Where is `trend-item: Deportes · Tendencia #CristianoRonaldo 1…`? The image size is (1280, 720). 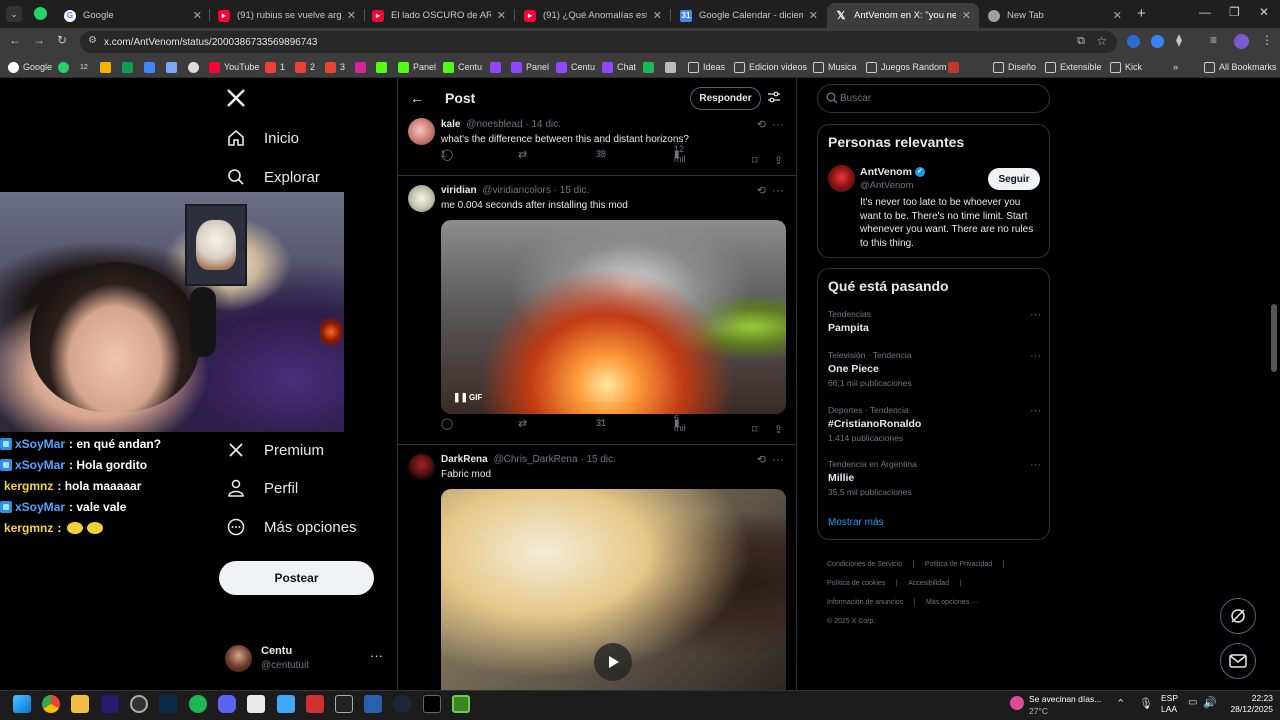
trend-item: Deportes · Tendencia #CristianoRonaldo 1… is located at coordinates (934, 430).